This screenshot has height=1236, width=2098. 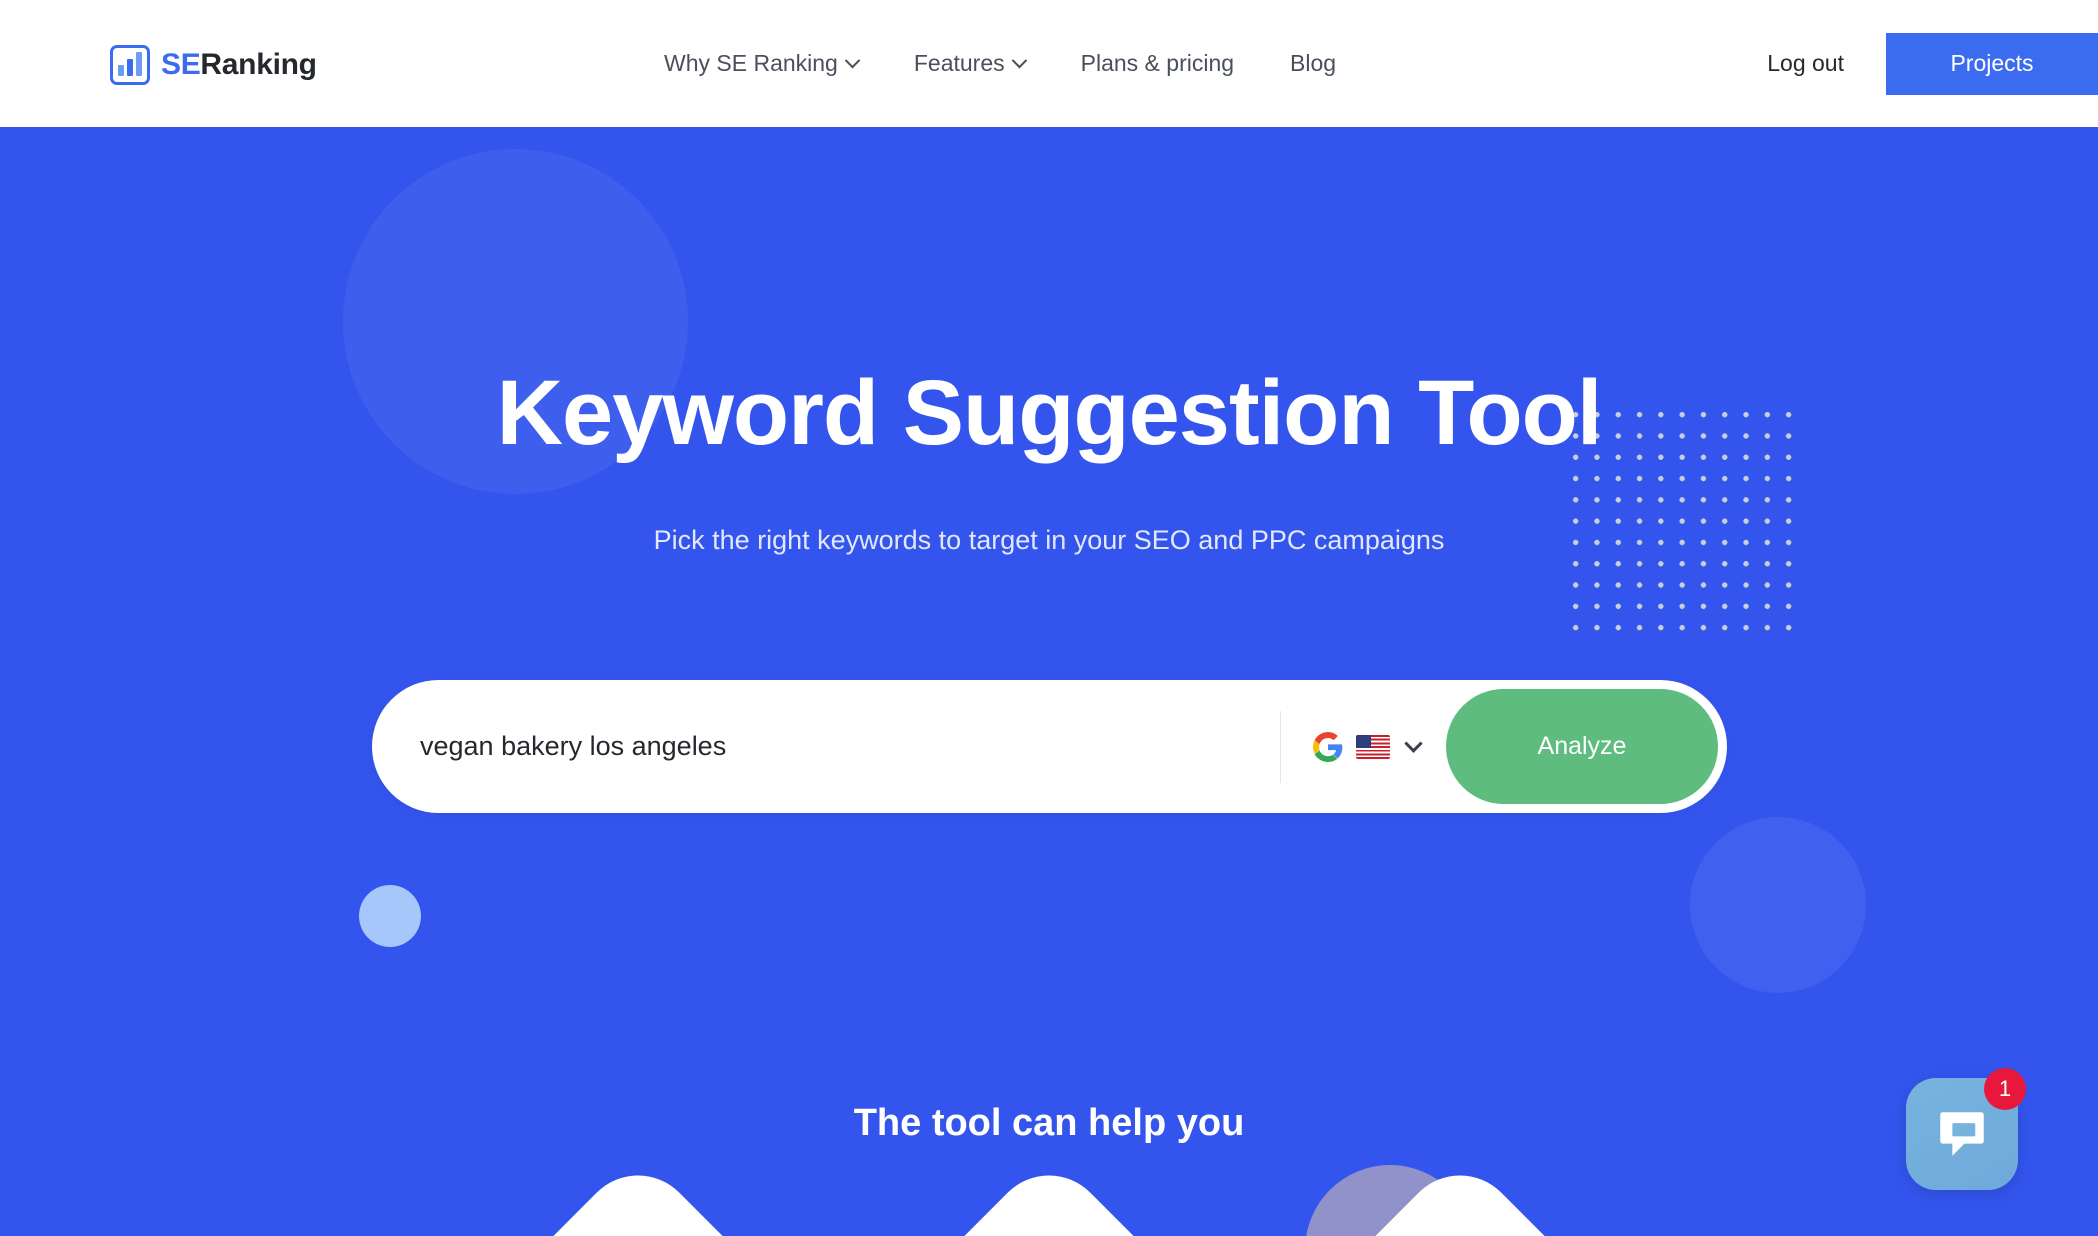 What do you see at coordinates (1992, 63) in the screenshot?
I see `projects-button: Projects` at bounding box center [1992, 63].